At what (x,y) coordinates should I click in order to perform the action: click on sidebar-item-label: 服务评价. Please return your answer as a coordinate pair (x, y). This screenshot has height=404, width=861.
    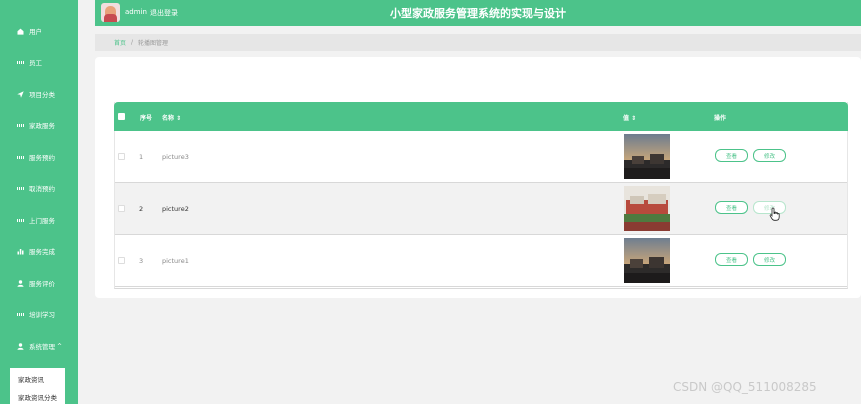
    Looking at the image, I should click on (42, 284).